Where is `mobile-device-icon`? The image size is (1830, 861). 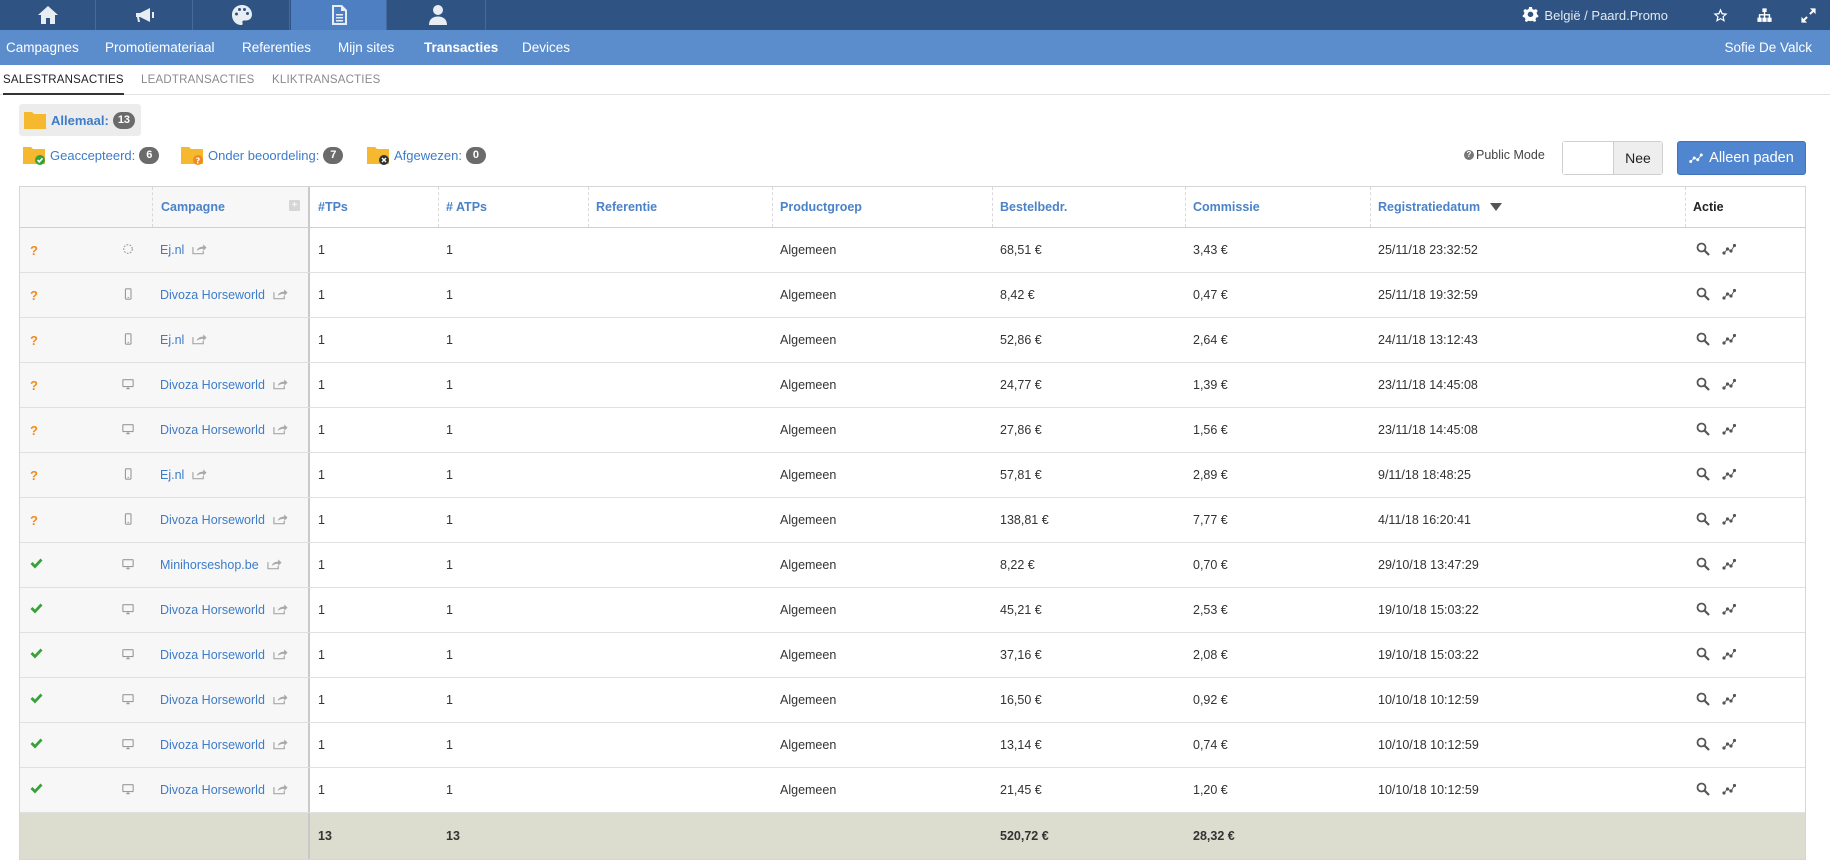 mobile-device-icon is located at coordinates (128, 295).